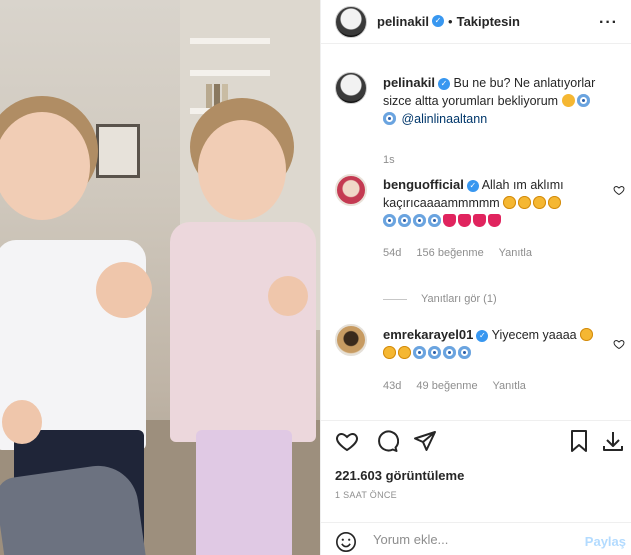 The height and width of the screenshot is (555, 631). I want to click on view-replies-link: Yanıtları gör (1), so click(440, 299).